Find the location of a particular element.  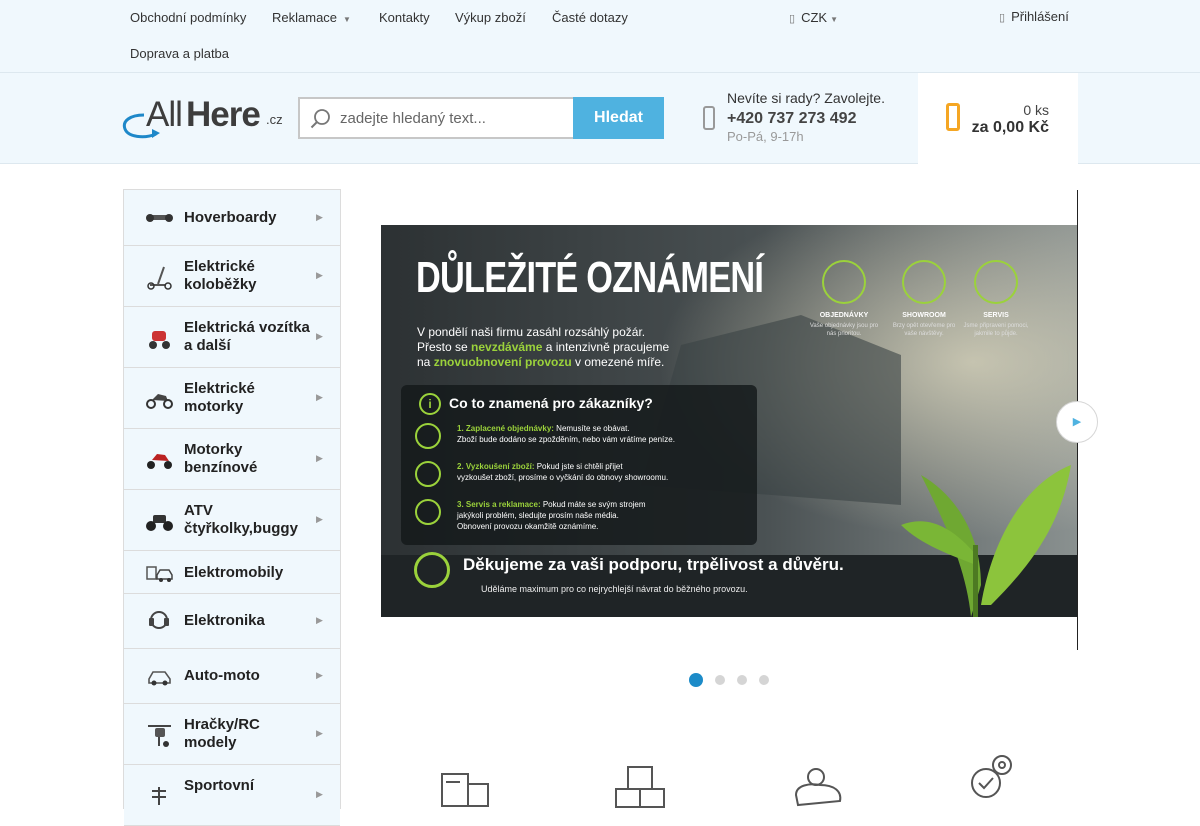

sidebar-item-elektricke-motorky: Elektrické motorky ▶ is located at coordinates (232, 398).